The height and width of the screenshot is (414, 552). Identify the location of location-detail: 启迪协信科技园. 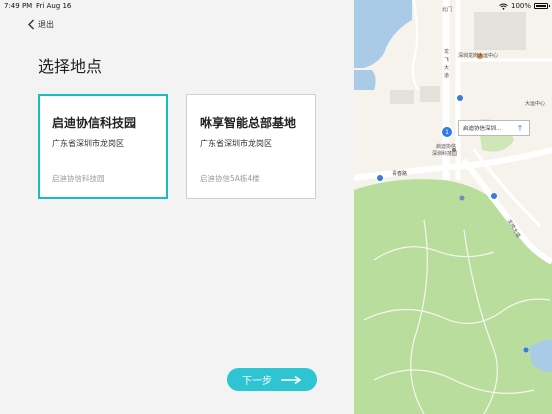
(78, 178).